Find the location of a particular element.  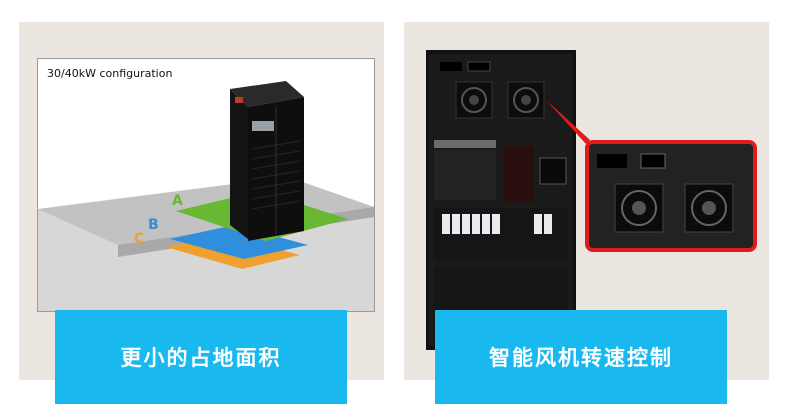

footprint-label-c: C is located at coordinates (139, 239).